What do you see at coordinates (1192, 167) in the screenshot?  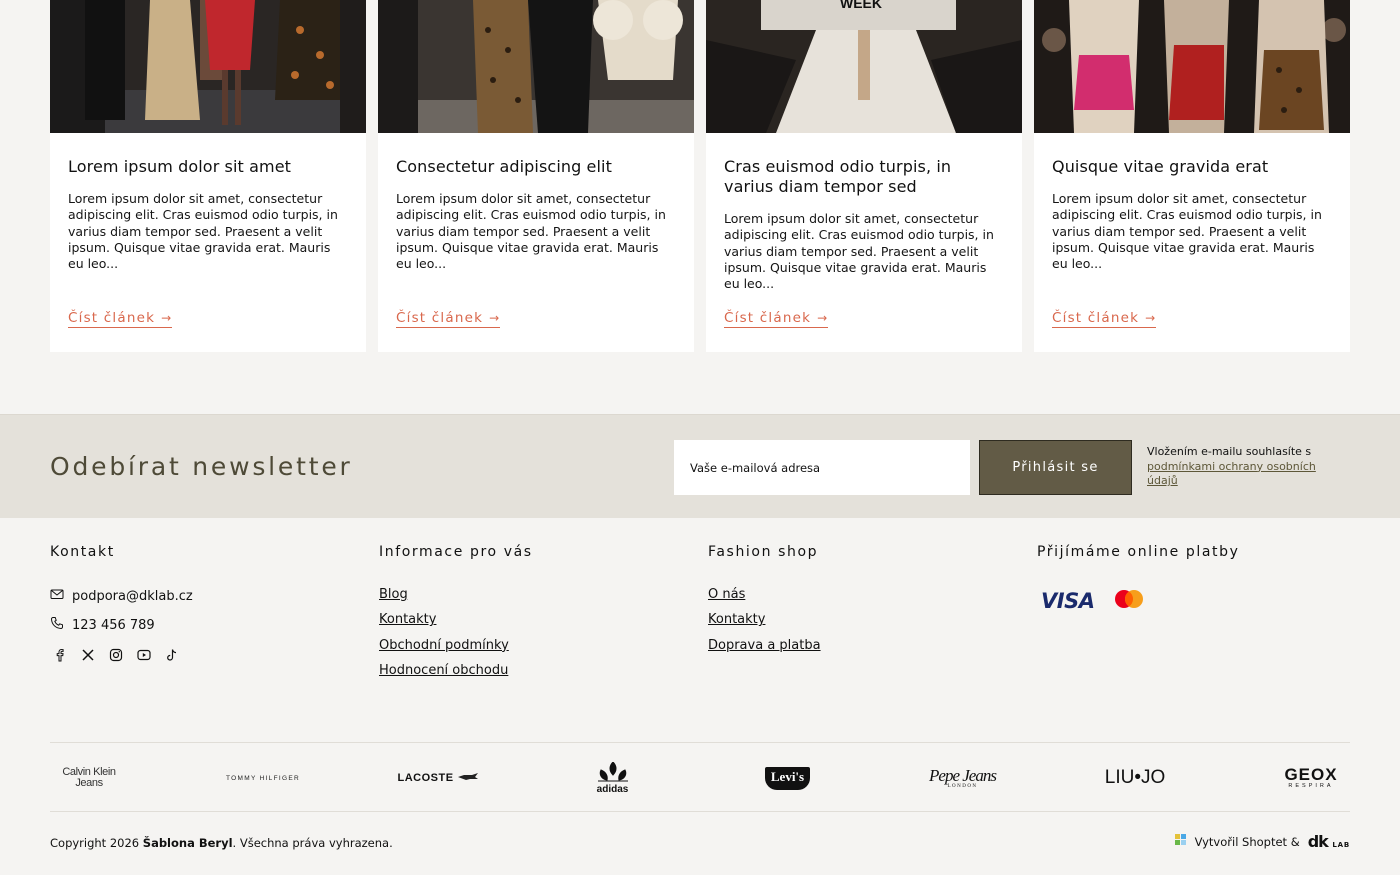 I see `article-title: Quisque vitae gravida erat` at bounding box center [1192, 167].